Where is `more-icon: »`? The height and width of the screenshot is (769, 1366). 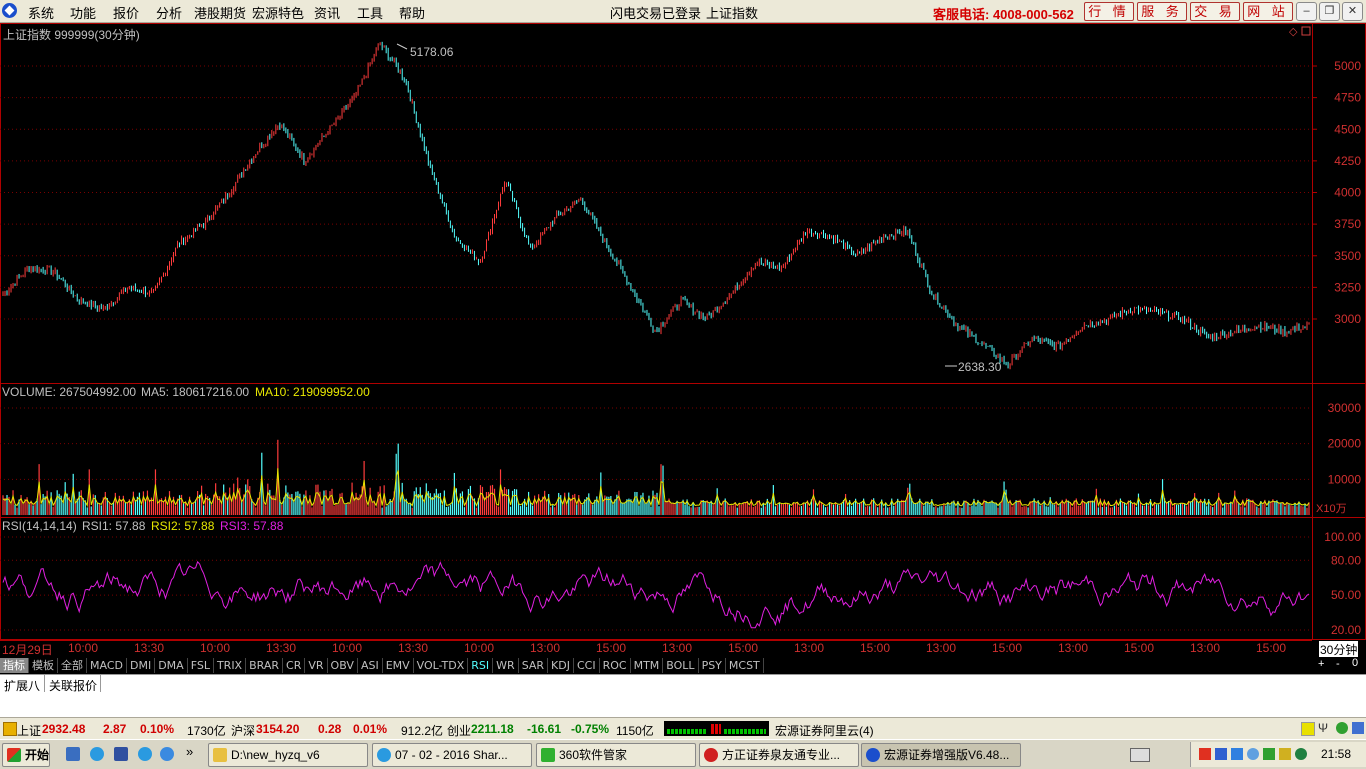 more-icon: » is located at coordinates (189, 751).